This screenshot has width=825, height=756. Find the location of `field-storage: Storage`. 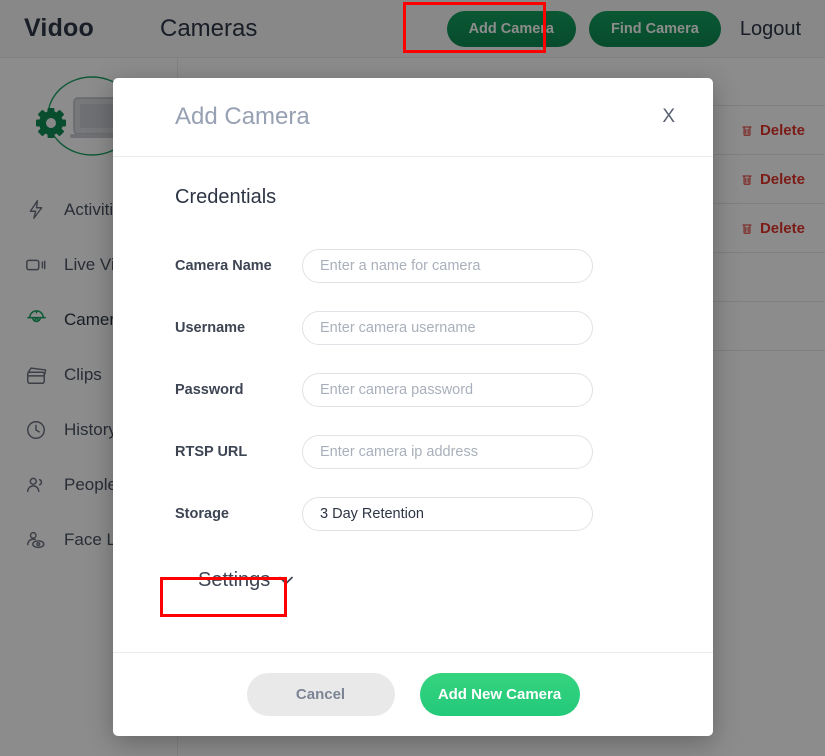

field-storage: Storage is located at coordinates (413, 514).